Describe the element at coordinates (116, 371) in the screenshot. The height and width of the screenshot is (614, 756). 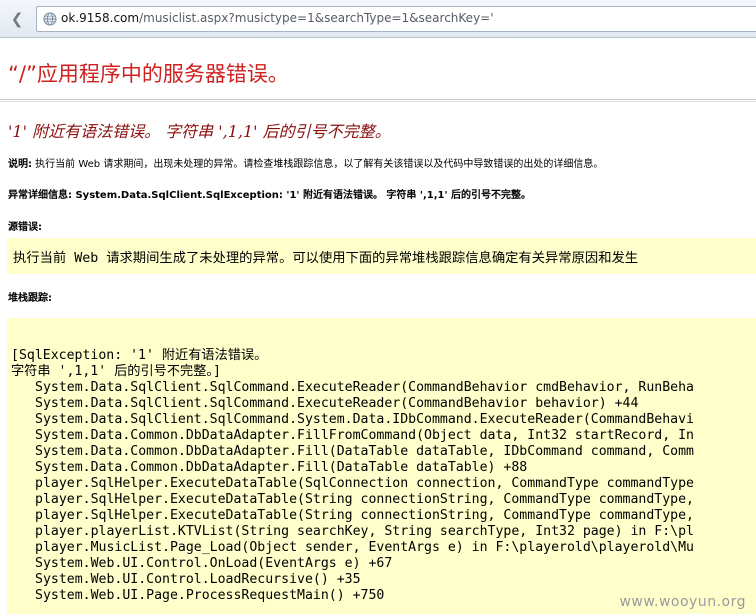
I see `stack-line: 字符串 ',1,1' 后的引号不完整。]` at that location.